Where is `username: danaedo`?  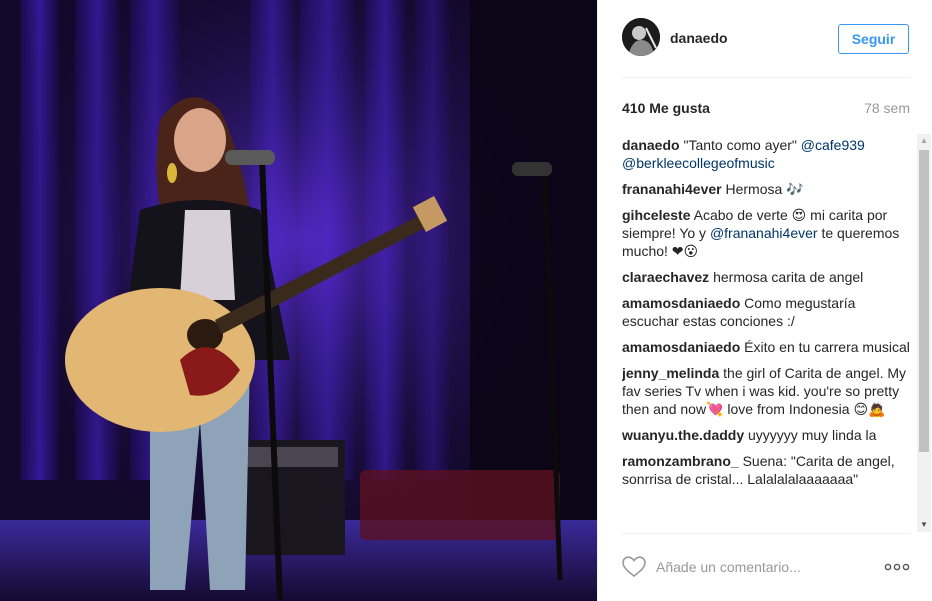
username: danaedo is located at coordinates (699, 38).